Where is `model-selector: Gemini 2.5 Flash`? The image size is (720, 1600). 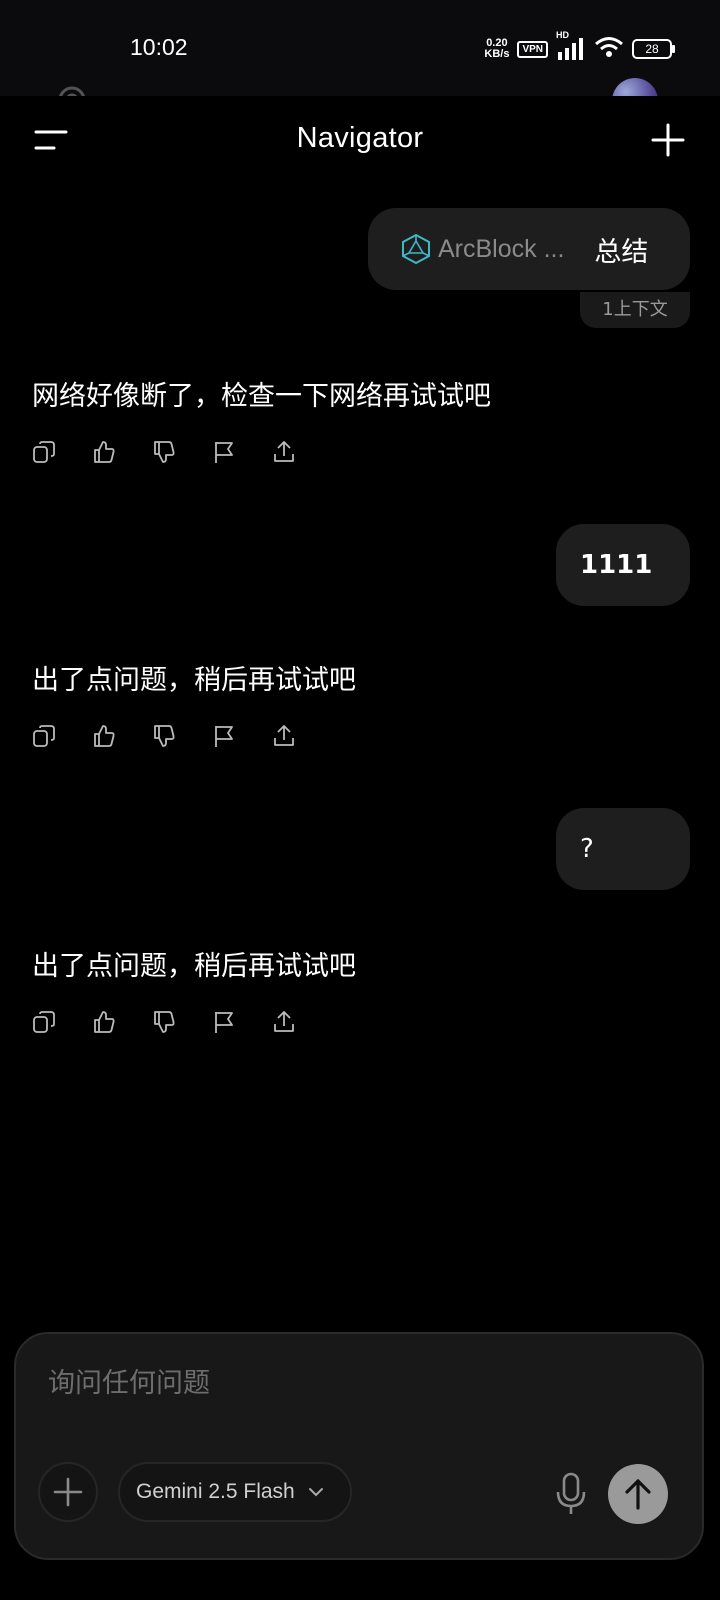
model-selector: Gemini 2.5 Flash is located at coordinates (235, 1492).